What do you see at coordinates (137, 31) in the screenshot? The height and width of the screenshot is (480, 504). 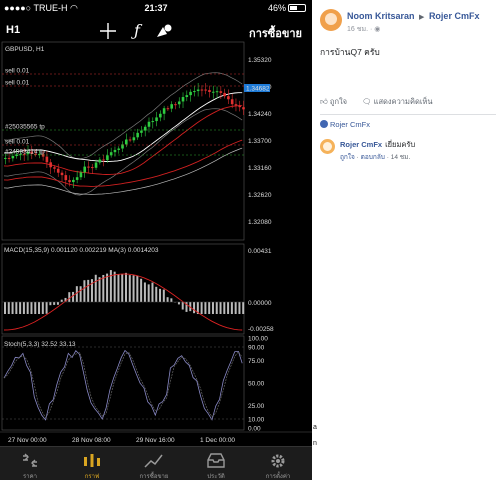 I see `function-icon: ƒ` at bounding box center [137, 31].